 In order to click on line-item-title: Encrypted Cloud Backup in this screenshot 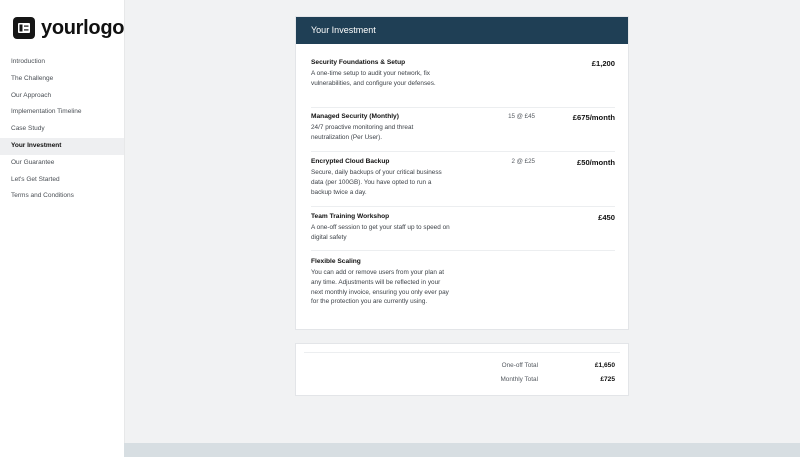, I will do `click(350, 161)`.